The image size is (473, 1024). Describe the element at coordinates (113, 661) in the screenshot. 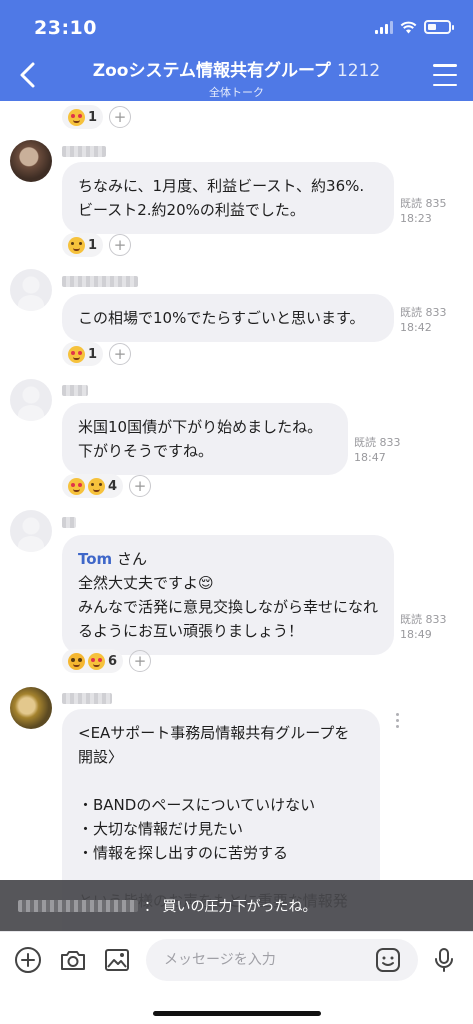

I see `reaction-count: 6` at that location.